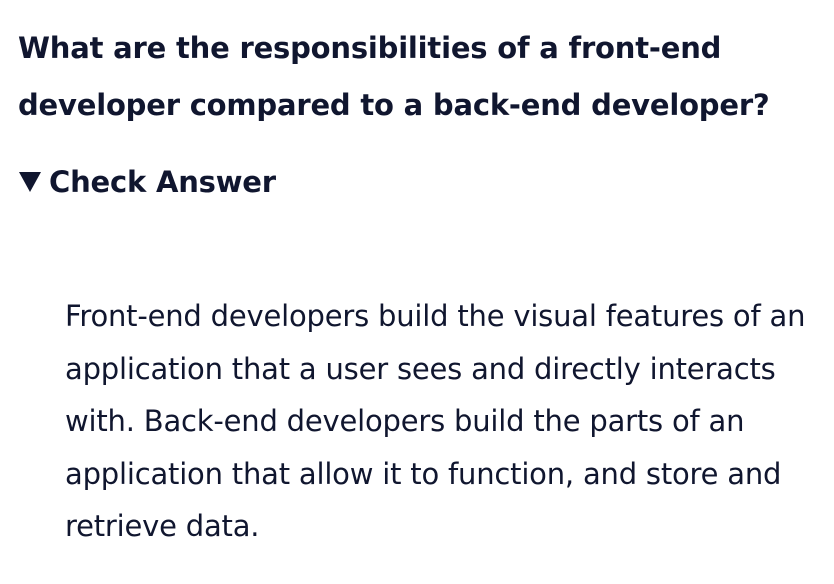 This screenshot has width=834, height=584. What do you see at coordinates (426, 182) in the screenshot?
I see `check-answer-toggle: Check Answer` at bounding box center [426, 182].